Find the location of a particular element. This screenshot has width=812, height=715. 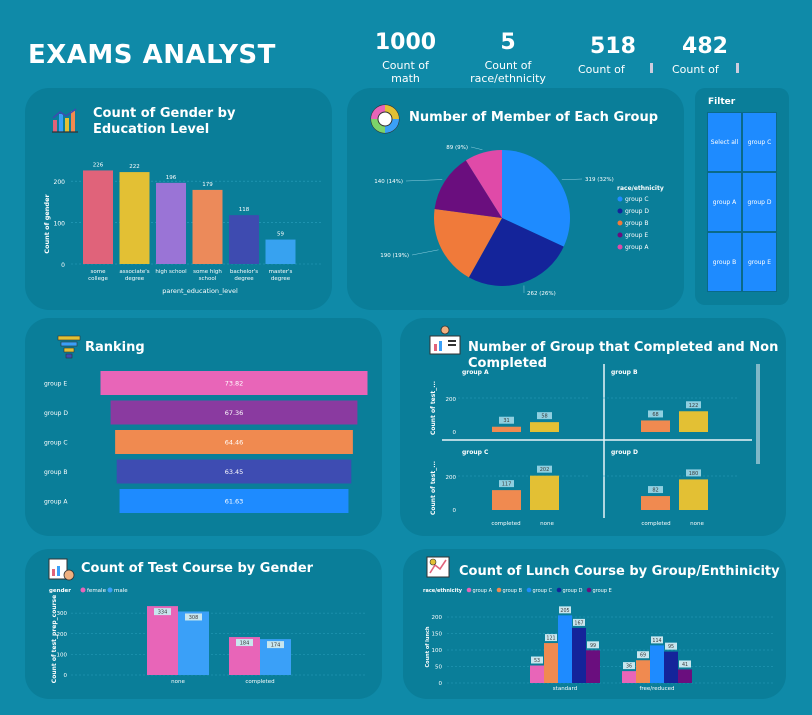

kpi-count-male: 482 Count of is located at coordinates (705, 53).